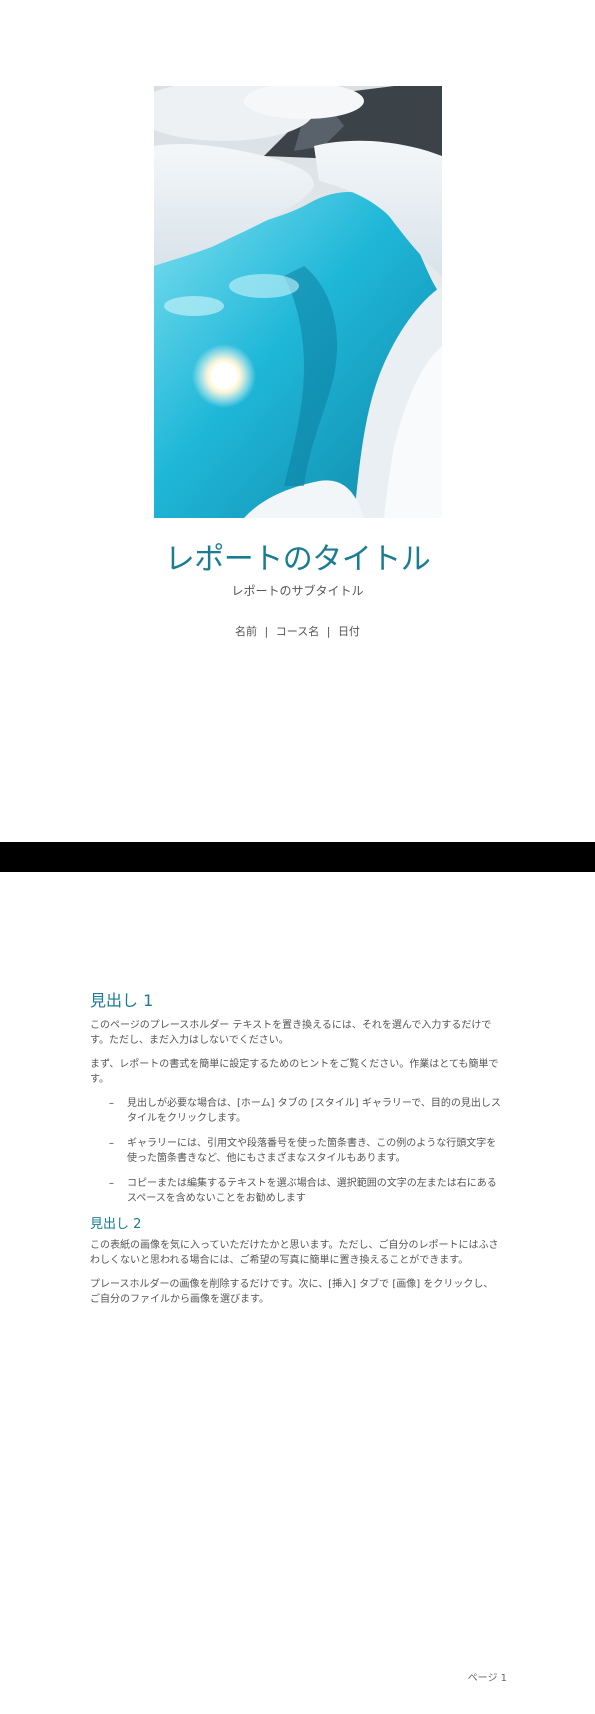 The height and width of the screenshot is (1714, 595). I want to click on glacier-photo, so click(298, 302).